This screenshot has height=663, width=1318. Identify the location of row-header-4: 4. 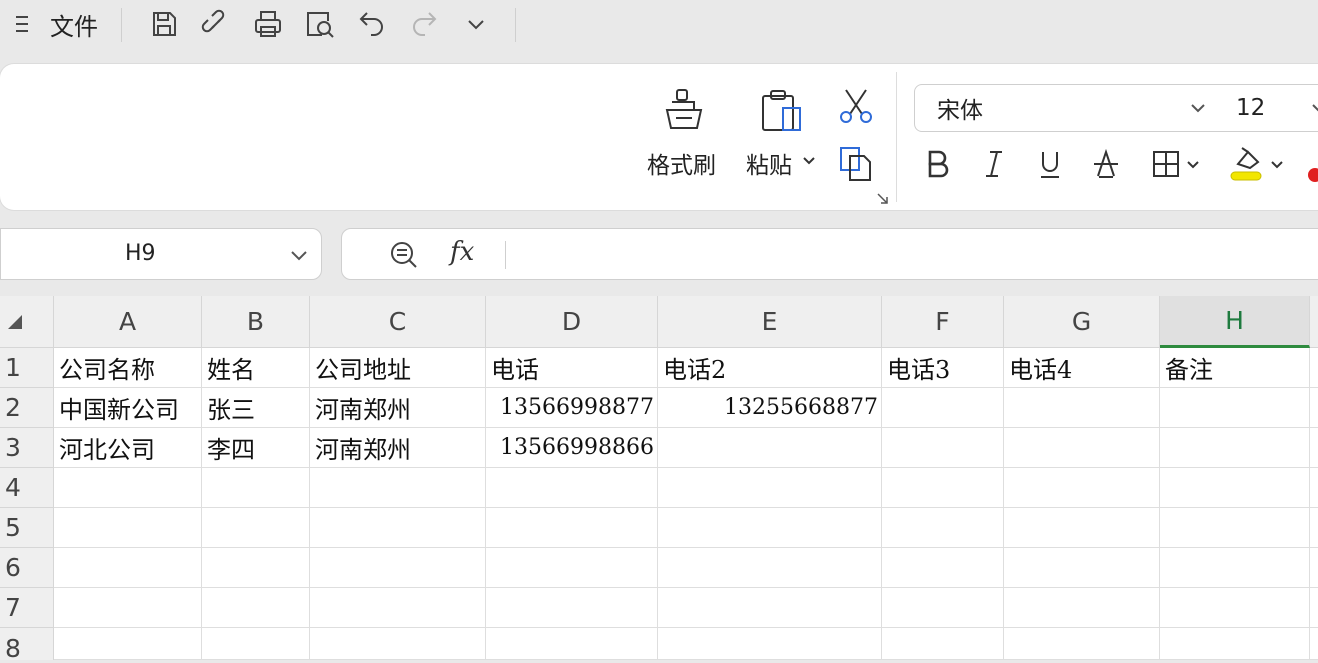
(27, 488).